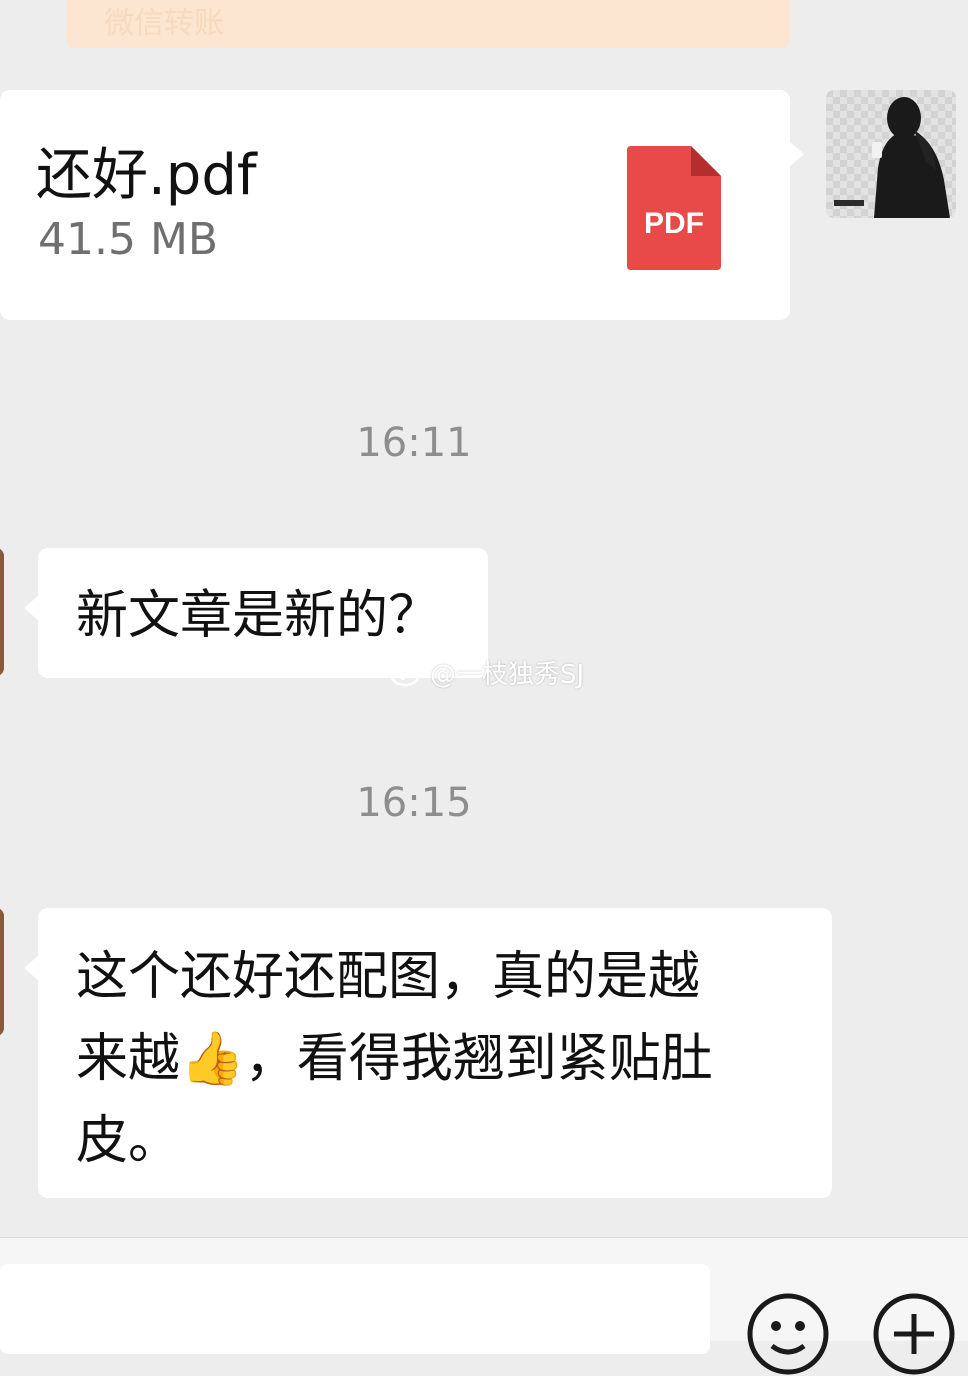 The image size is (968, 1376). I want to click on pdf-file-icon: PDF, so click(674, 208).